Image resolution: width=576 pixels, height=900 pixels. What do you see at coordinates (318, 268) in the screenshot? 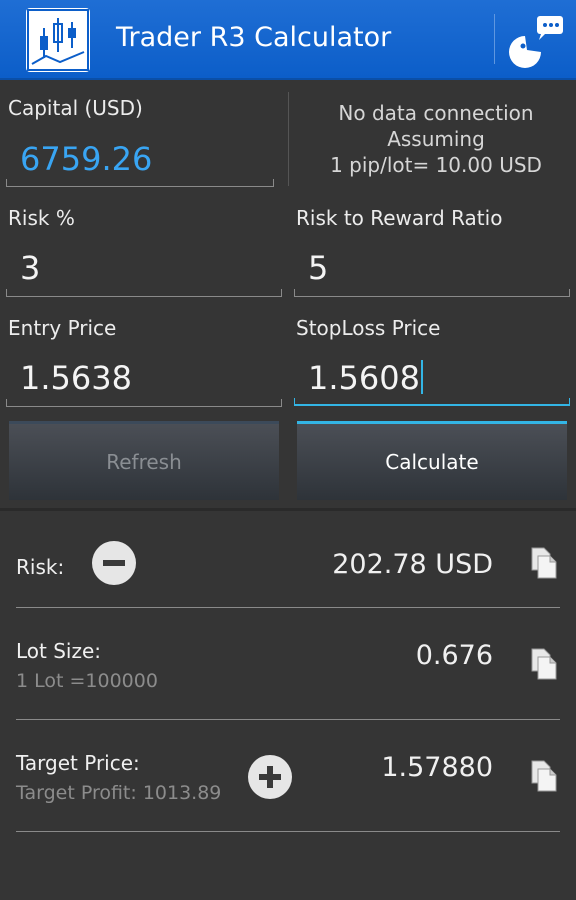
I see `risk-reward-input: 5` at bounding box center [318, 268].